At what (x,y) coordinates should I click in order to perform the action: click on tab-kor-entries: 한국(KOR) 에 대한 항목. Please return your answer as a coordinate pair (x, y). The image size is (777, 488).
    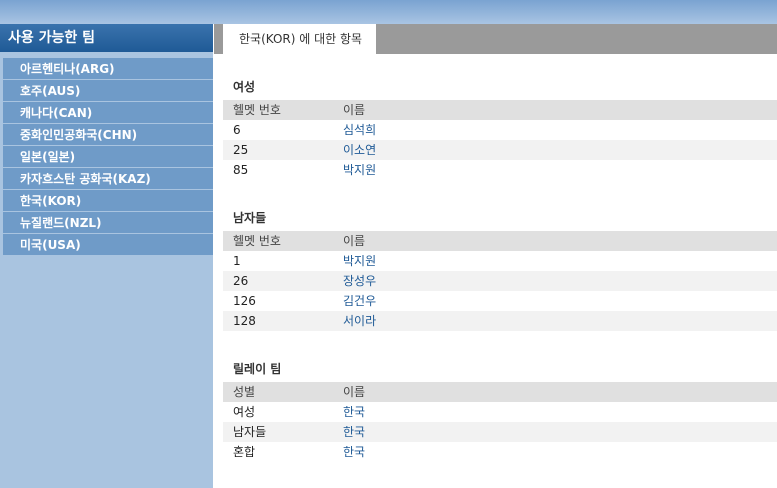
    Looking at the image, I should click on (300, 39).